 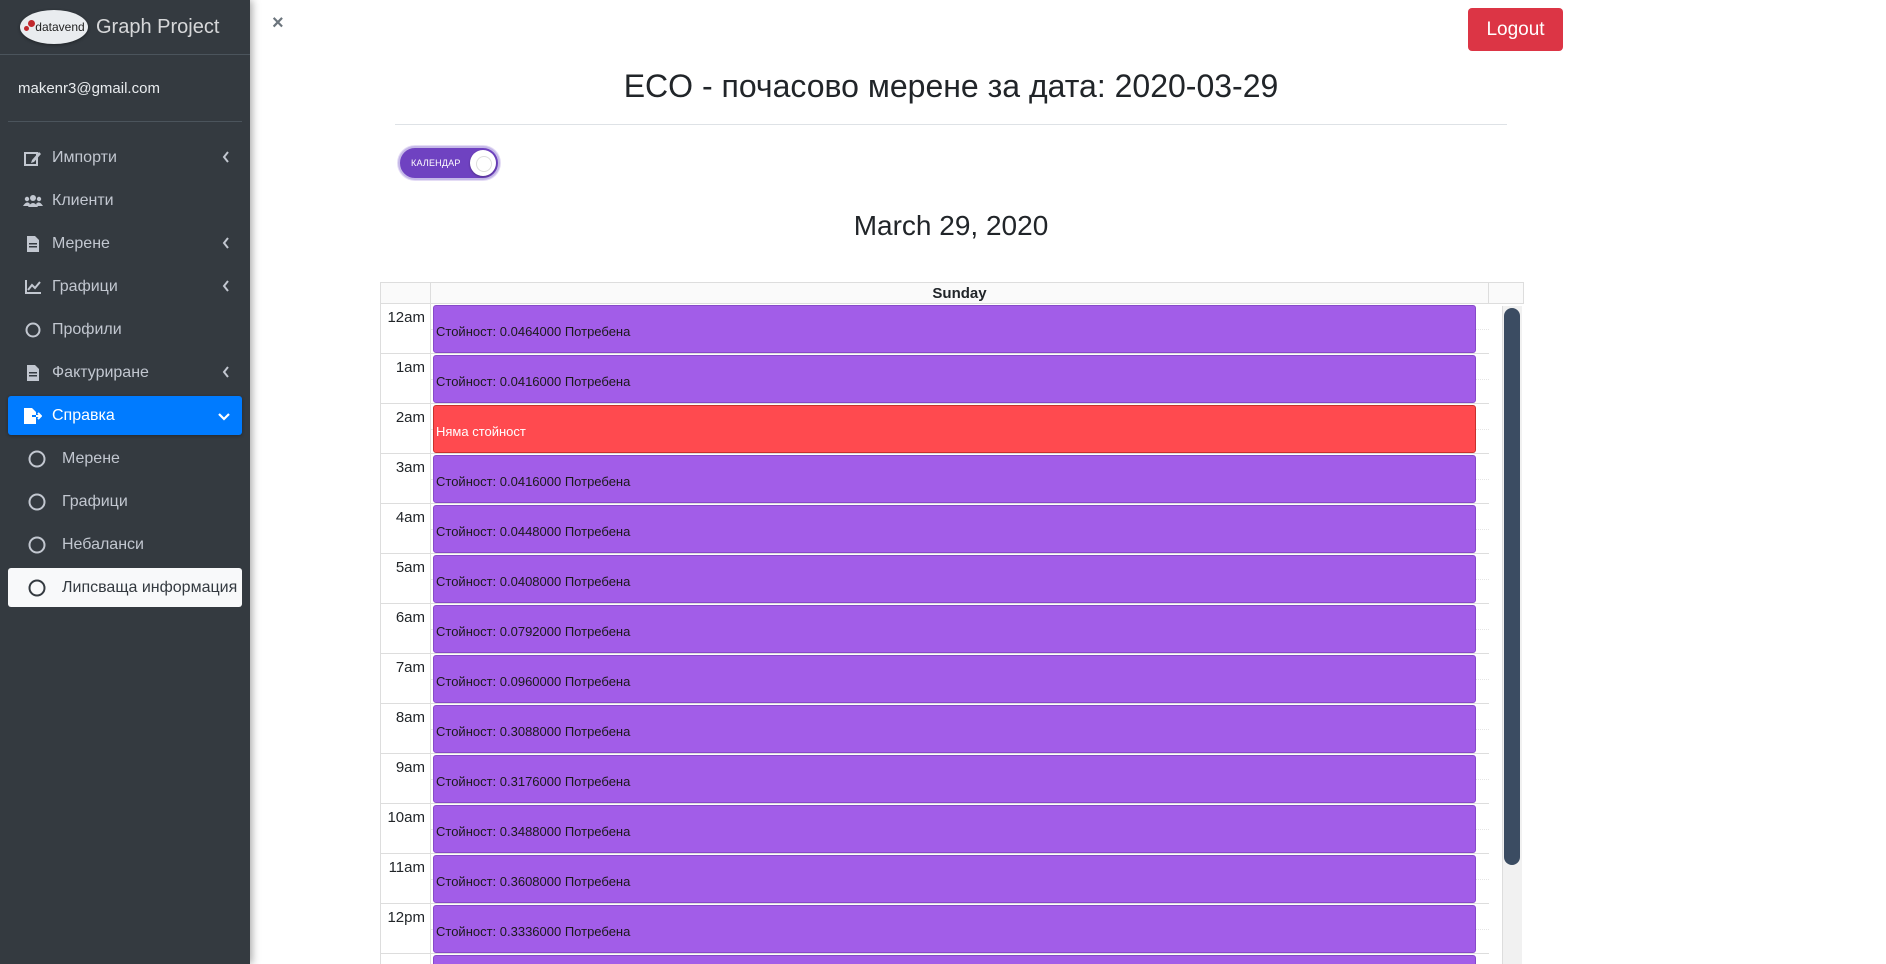 I want to click on user-email: makenr3@gmail.com, so click(x=125, y=88).